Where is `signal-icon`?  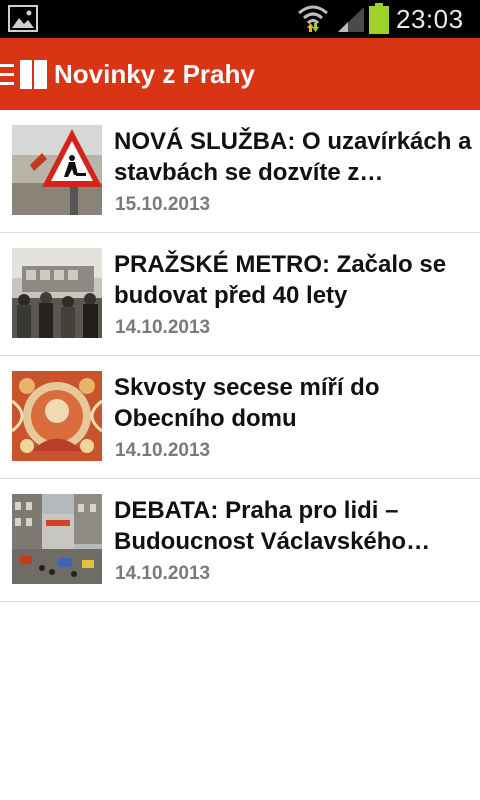
signal-icon is located at coordinates (351, 19).